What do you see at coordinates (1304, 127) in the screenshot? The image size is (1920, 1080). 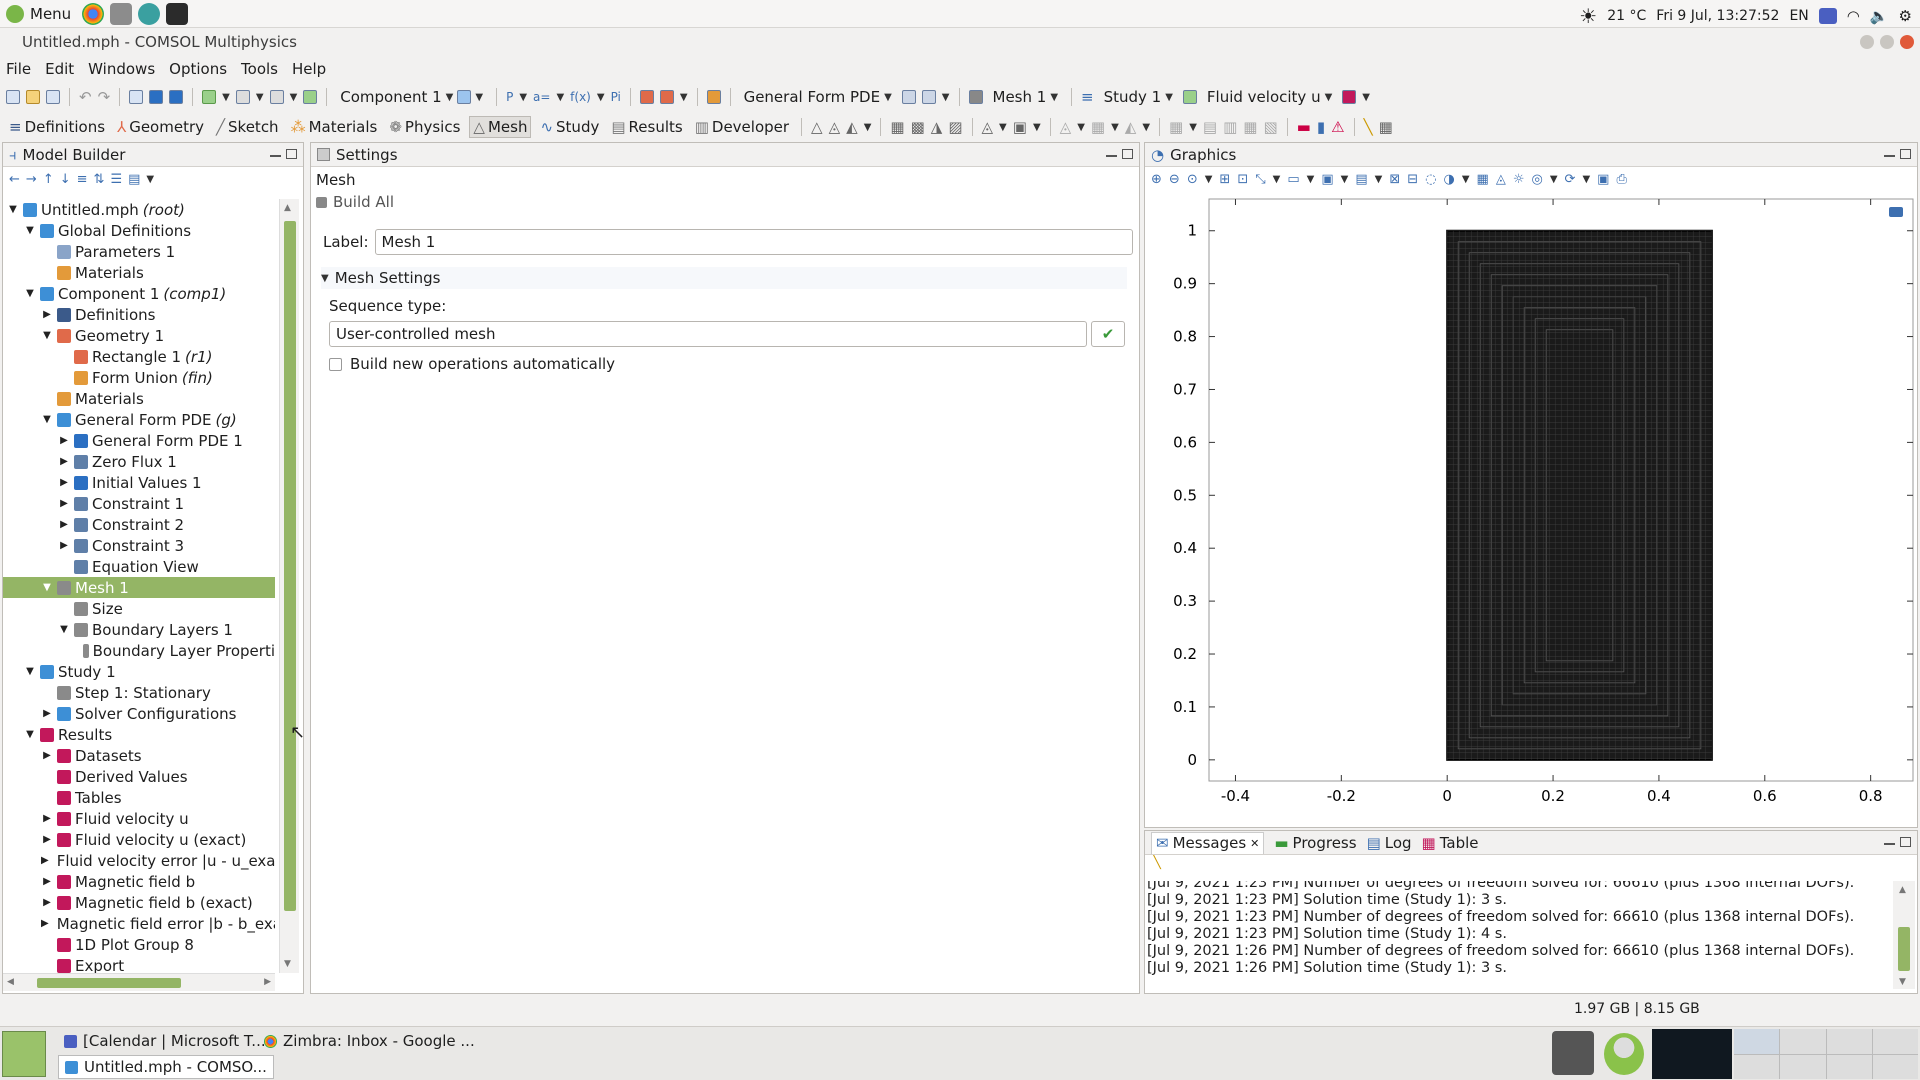 I see `mesh-plot-icon: ▬` at bounding box center [1304, 127].